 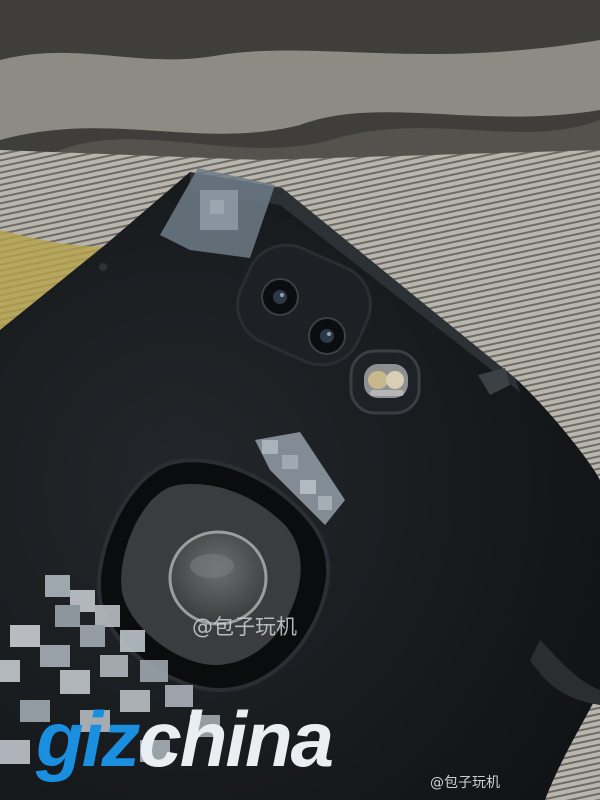 I want to click on gizchina-logo: gizchina, so click(x=185, y=739).